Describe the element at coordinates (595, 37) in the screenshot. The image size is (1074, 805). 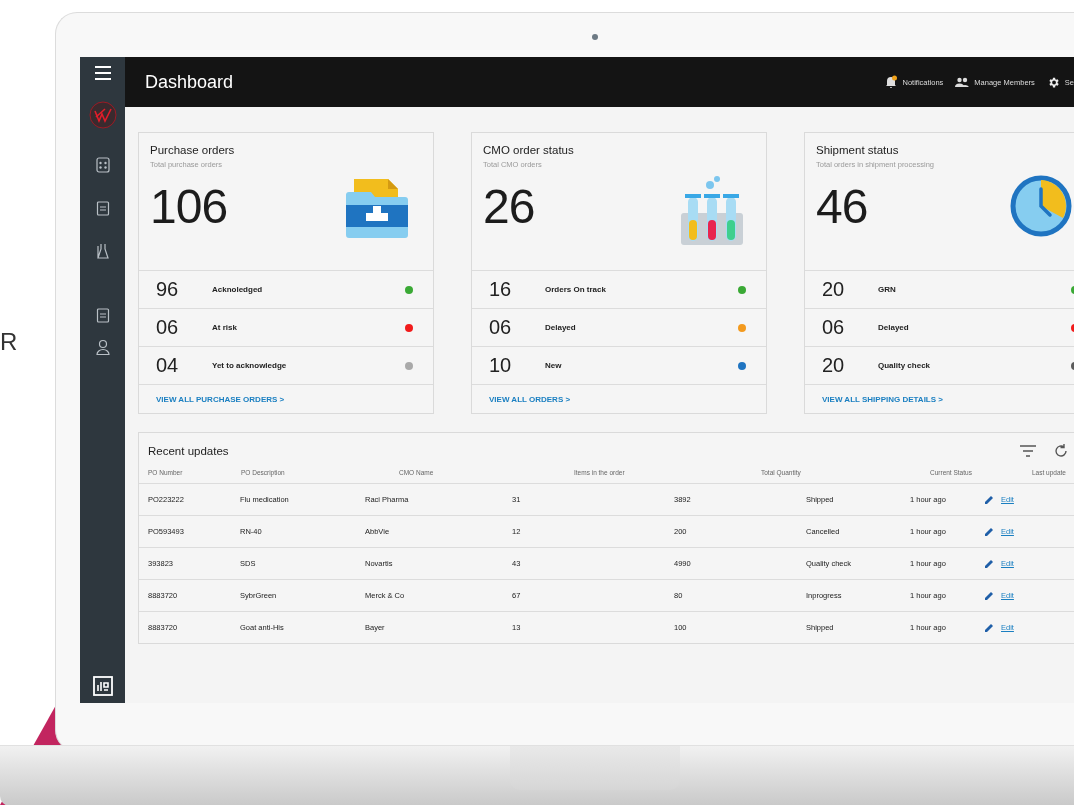
I see `camera-dot` at that location.